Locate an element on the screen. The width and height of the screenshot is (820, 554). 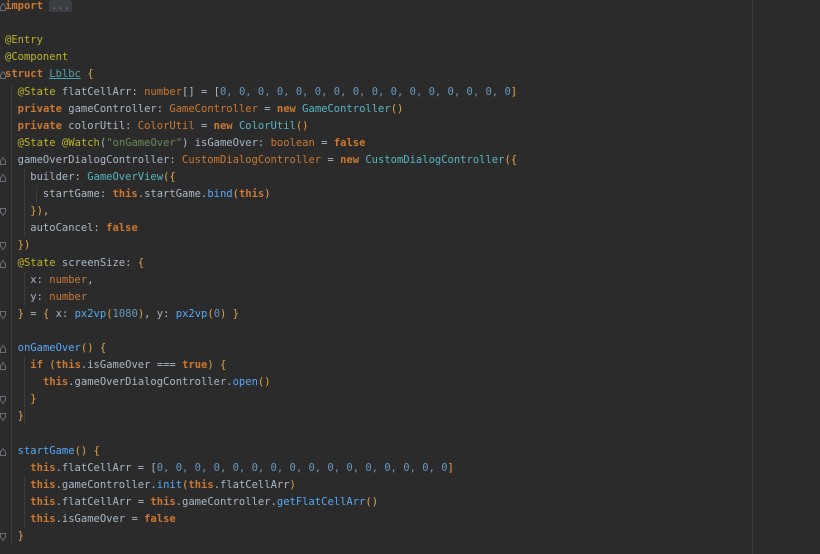
code-token: 1080 is located at coordinates (125, 313).